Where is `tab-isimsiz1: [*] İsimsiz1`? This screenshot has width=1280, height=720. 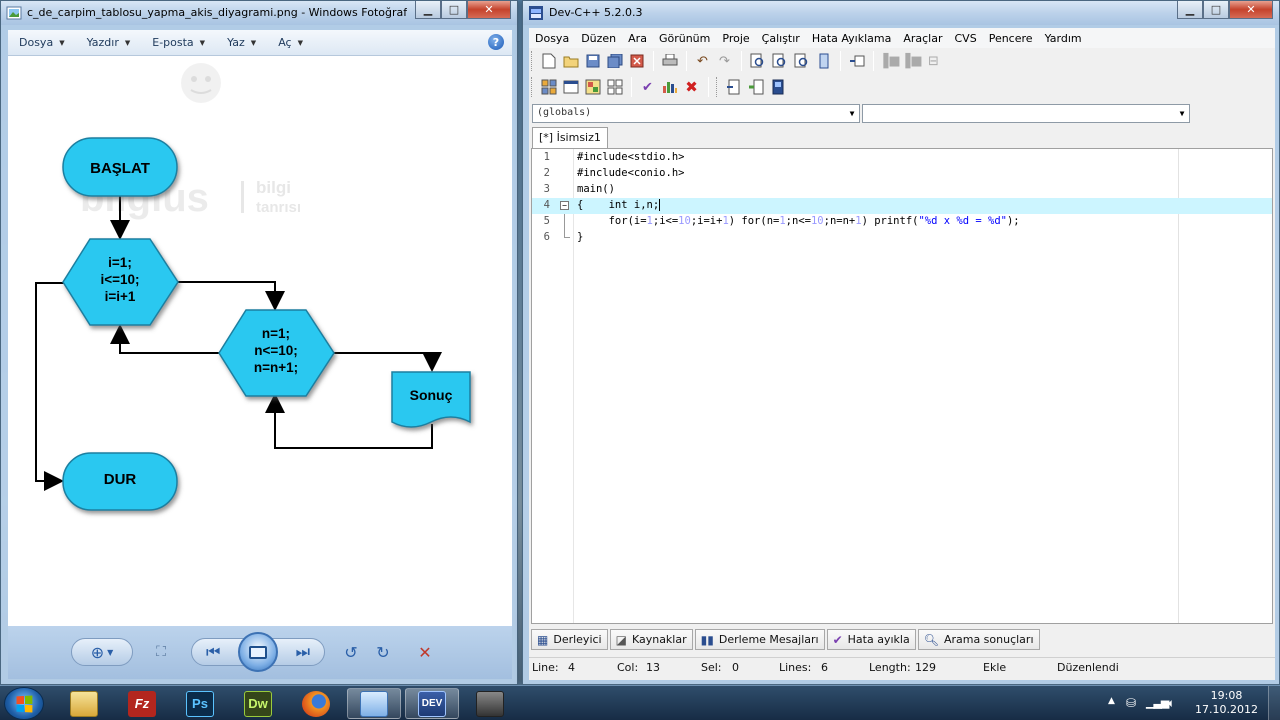
tab-isimsiz1: [*] İsimsiz1 is located at coordinates (570, 137).